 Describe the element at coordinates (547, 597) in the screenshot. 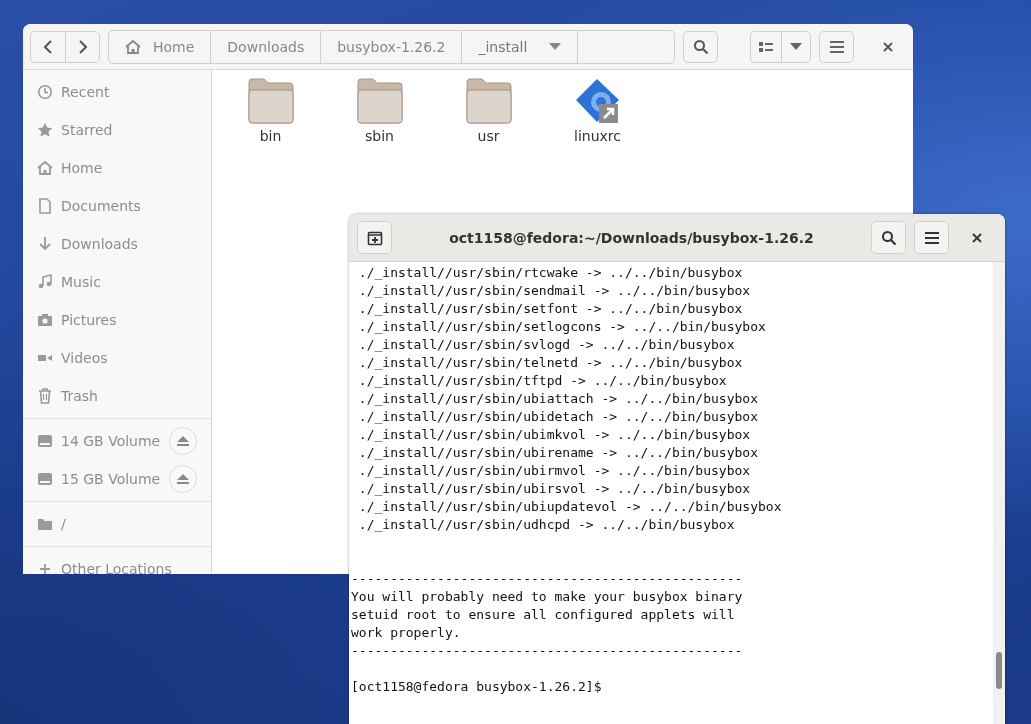

I see `terminal-line: You will probably need to make your busybox binary` at that location.